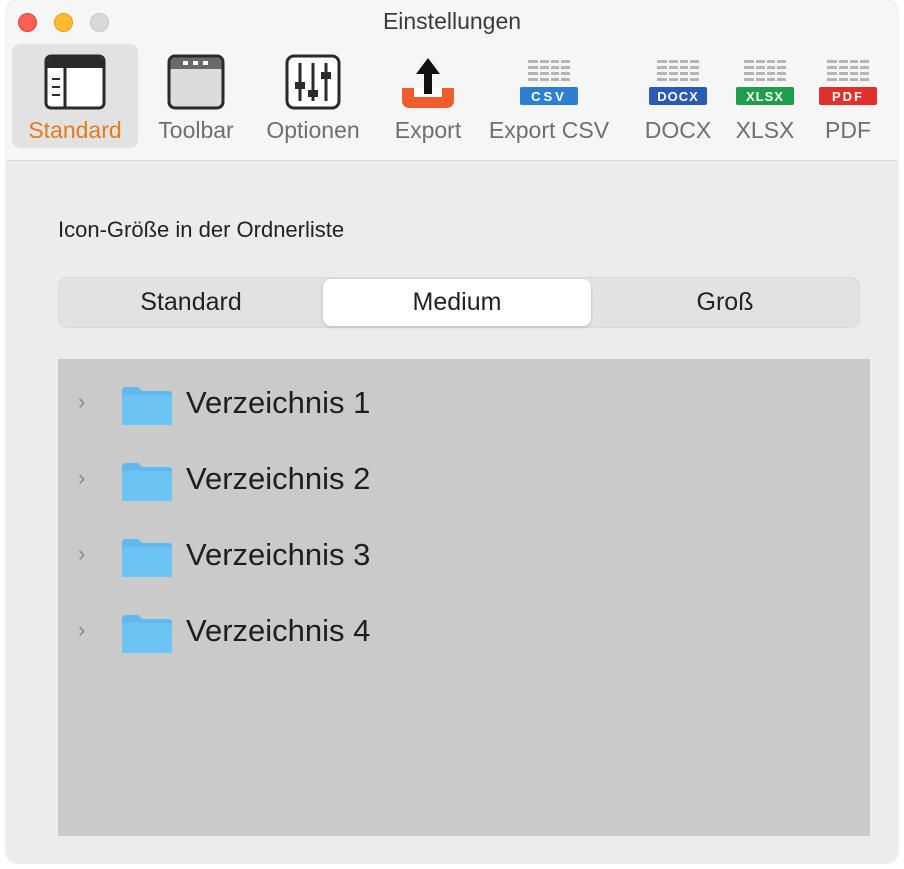  Describe the element at coordinates (201, 229) in the screenshot. I see `icon-size-label: Icon-Größe in der Ordnerliste` at that location.